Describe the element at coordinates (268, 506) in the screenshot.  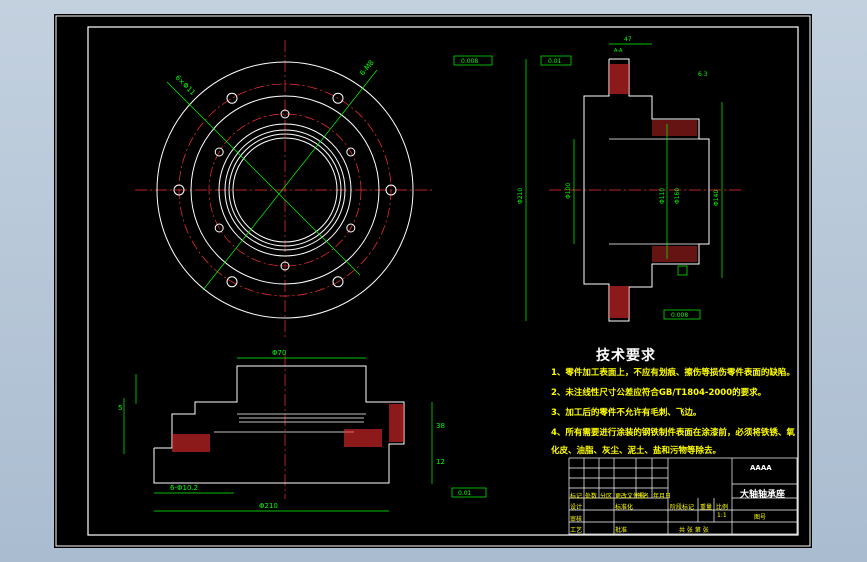
I see `dim-overall-dia: Φ210` at that location.